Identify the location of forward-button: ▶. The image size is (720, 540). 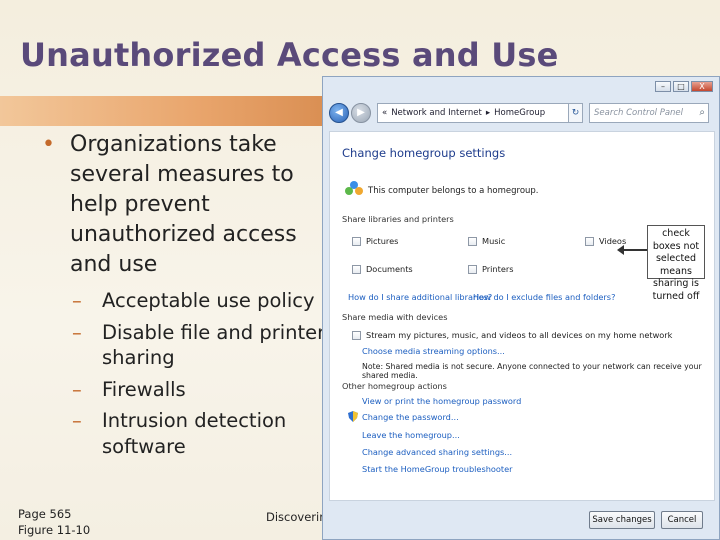
(361, 113).